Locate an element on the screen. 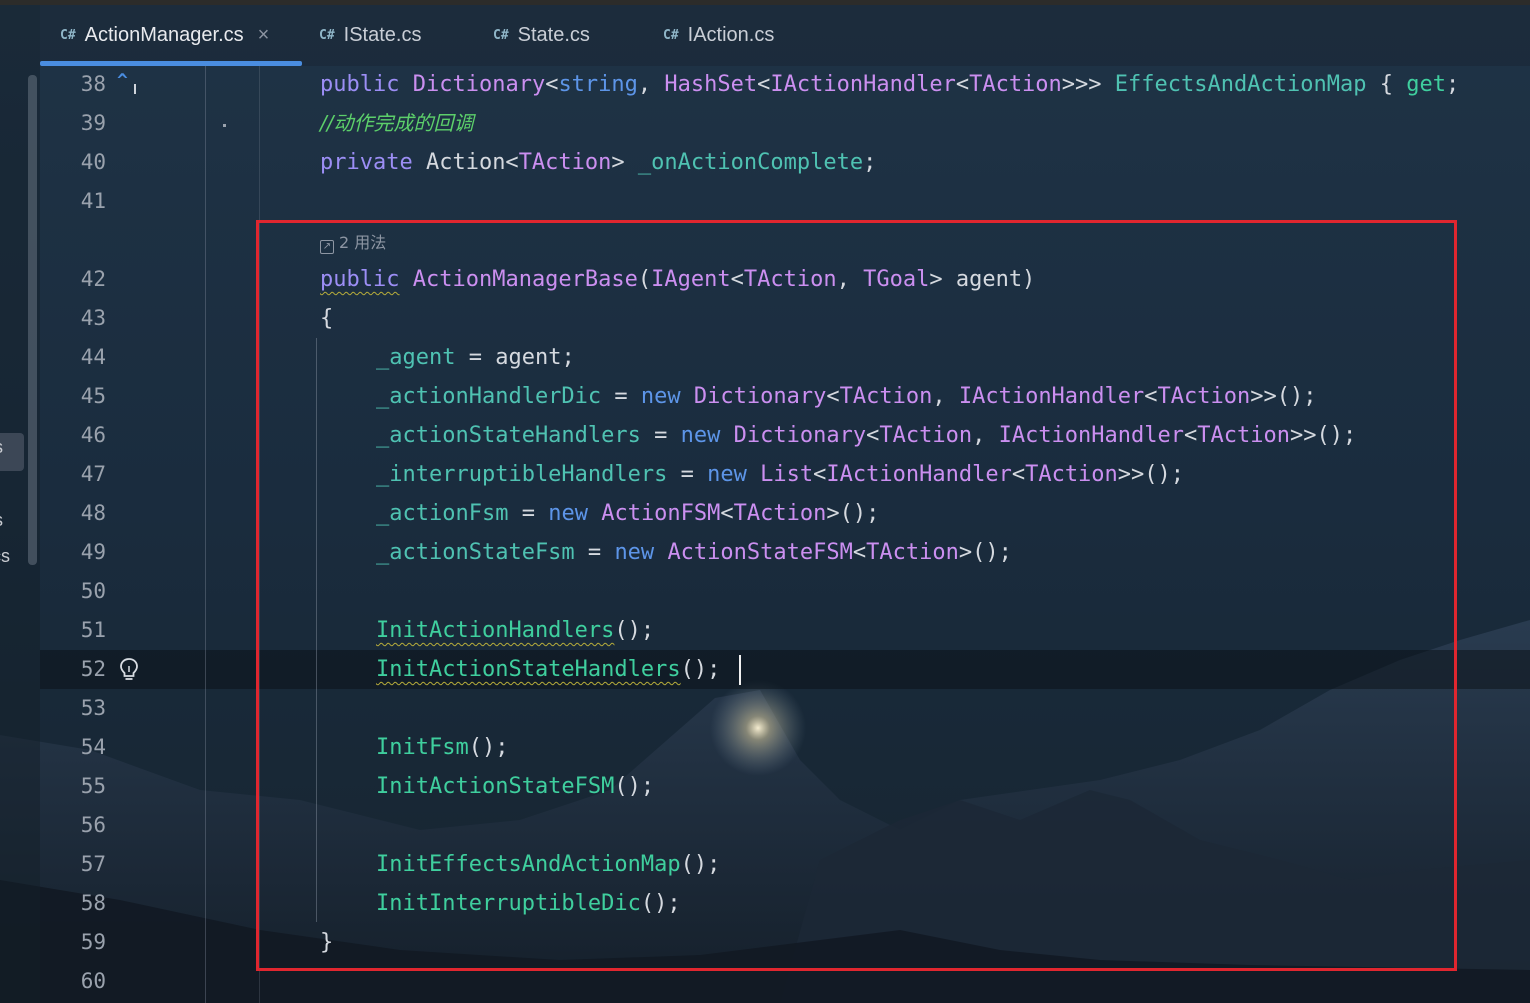  close-icon: × is located at coordinates (264, 35).